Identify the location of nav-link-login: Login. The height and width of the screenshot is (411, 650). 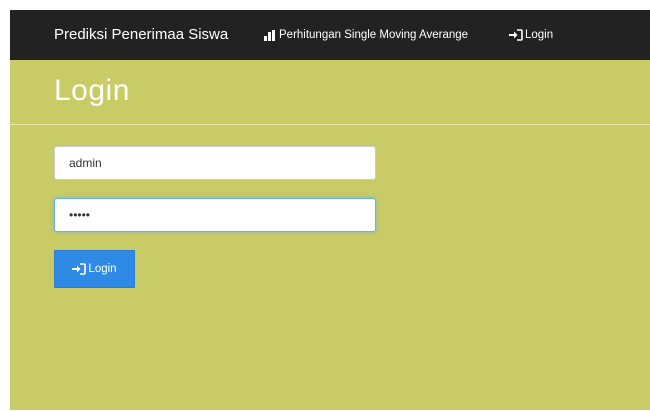
(531, 35).